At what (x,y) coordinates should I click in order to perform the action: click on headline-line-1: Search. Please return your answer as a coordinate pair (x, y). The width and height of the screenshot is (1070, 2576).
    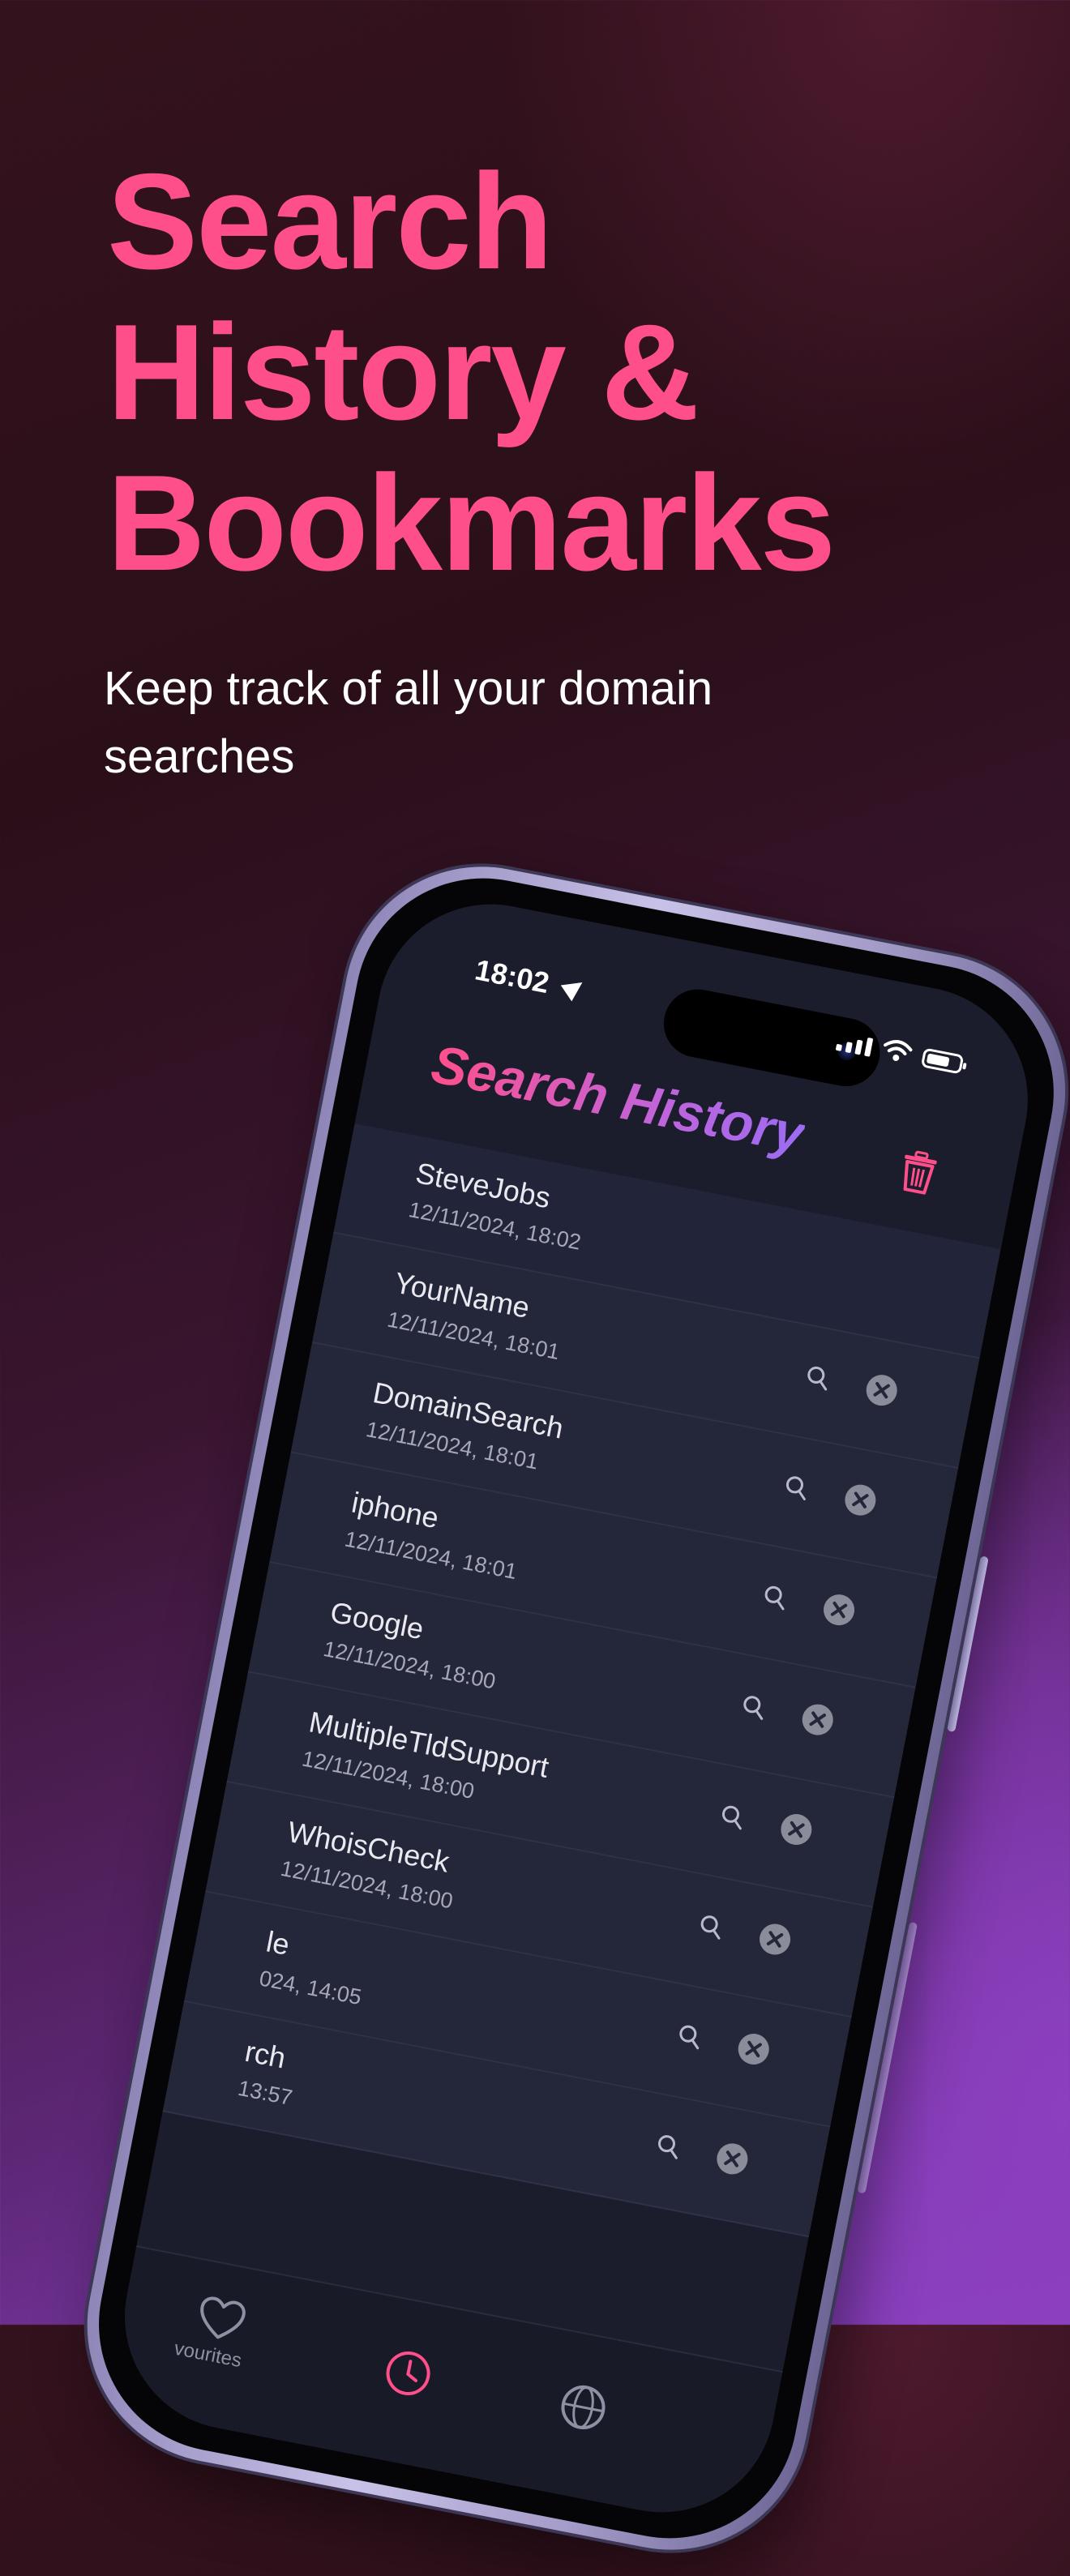
    Looking at the image, I should click on (330, 221).